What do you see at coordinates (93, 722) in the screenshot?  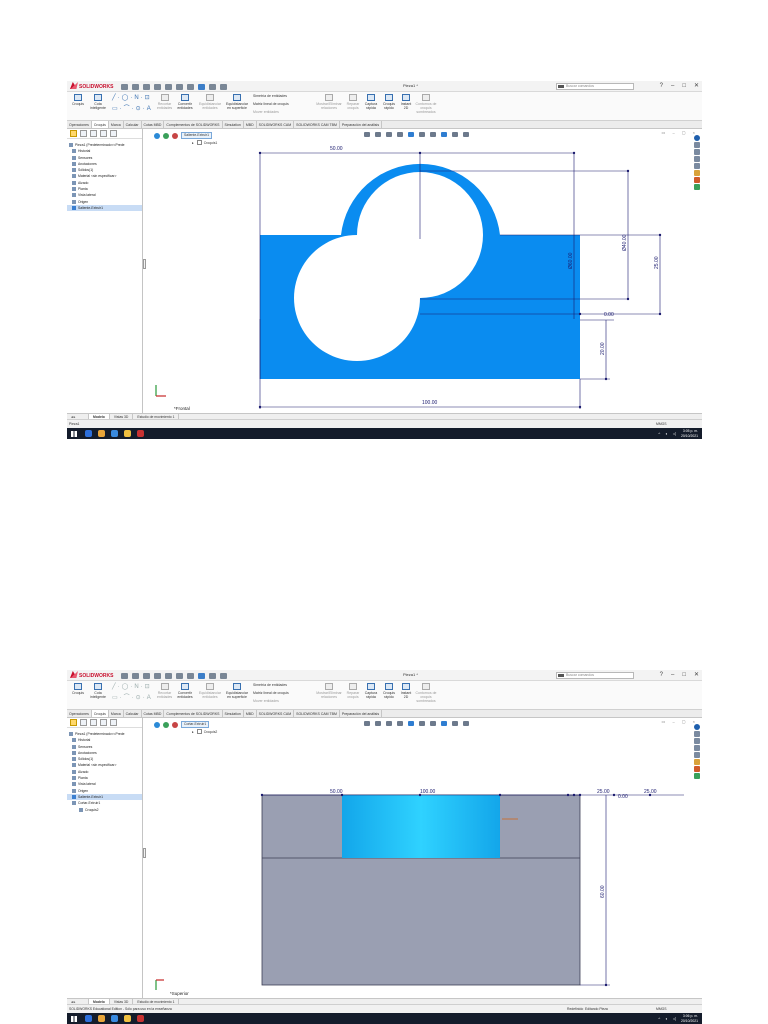 I see `configuration-icon` at bounding box center [93, 722].